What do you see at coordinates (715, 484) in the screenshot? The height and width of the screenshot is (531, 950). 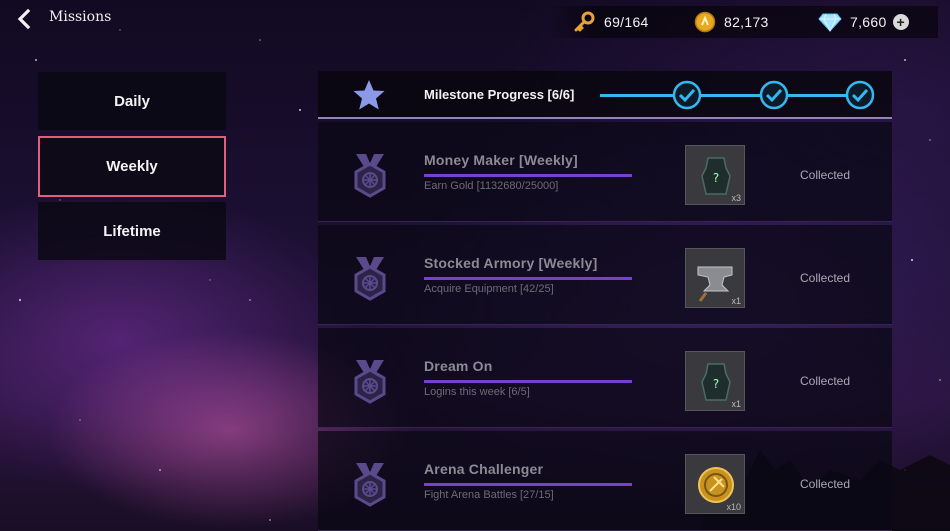 I see `reward-slot: x10` at bounding box center [715, 484].